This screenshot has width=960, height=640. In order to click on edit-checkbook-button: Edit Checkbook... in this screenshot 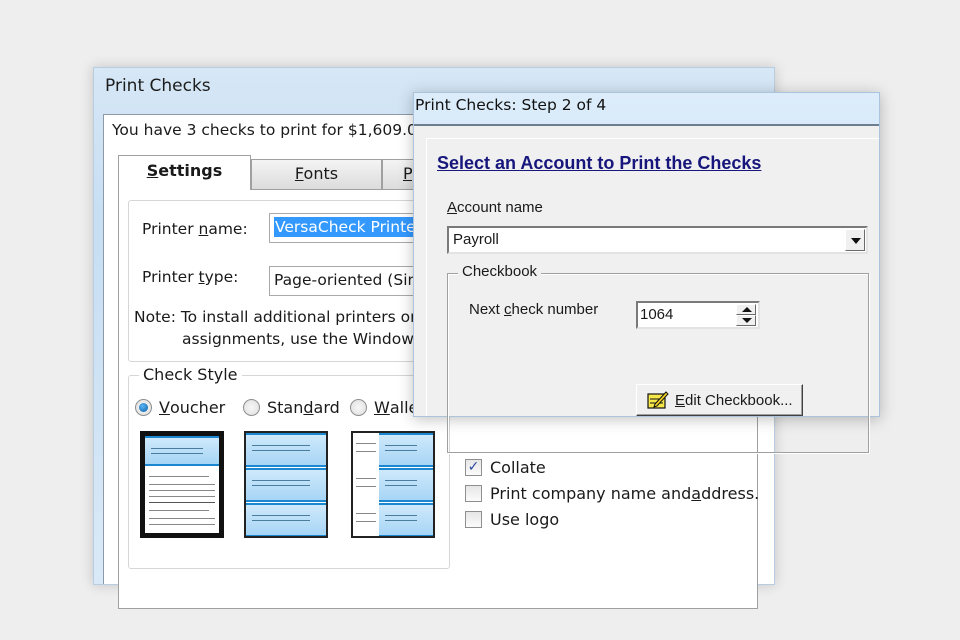, I will do `click(719, 400)`.